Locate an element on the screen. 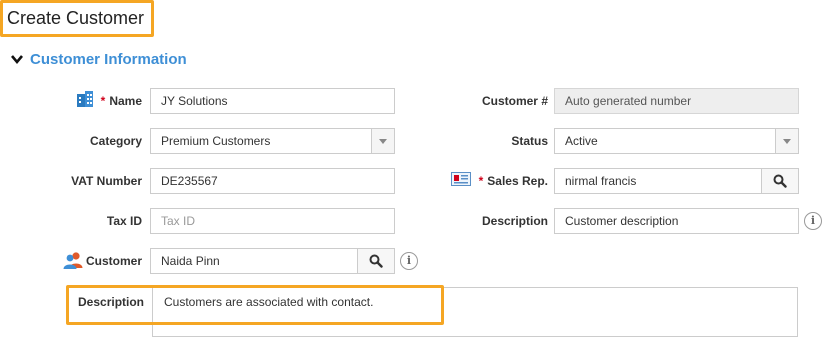  category-select: Premium Customers is located at coordinates (261, 141).